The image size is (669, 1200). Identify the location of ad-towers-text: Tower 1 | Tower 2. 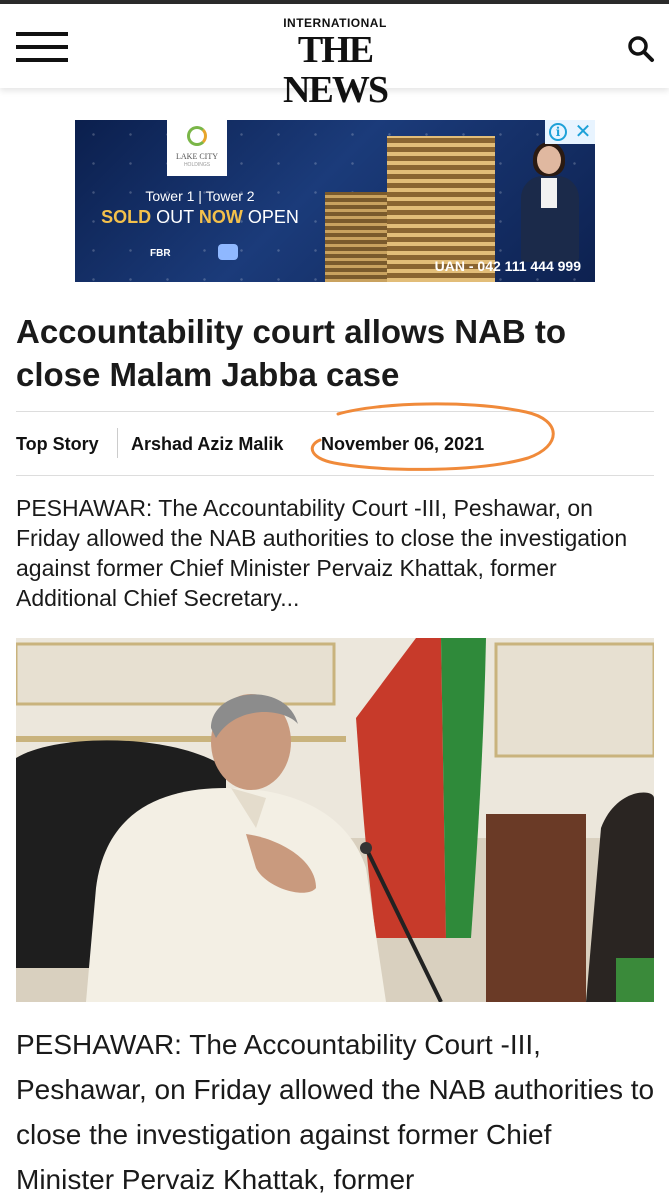
(200, 196).